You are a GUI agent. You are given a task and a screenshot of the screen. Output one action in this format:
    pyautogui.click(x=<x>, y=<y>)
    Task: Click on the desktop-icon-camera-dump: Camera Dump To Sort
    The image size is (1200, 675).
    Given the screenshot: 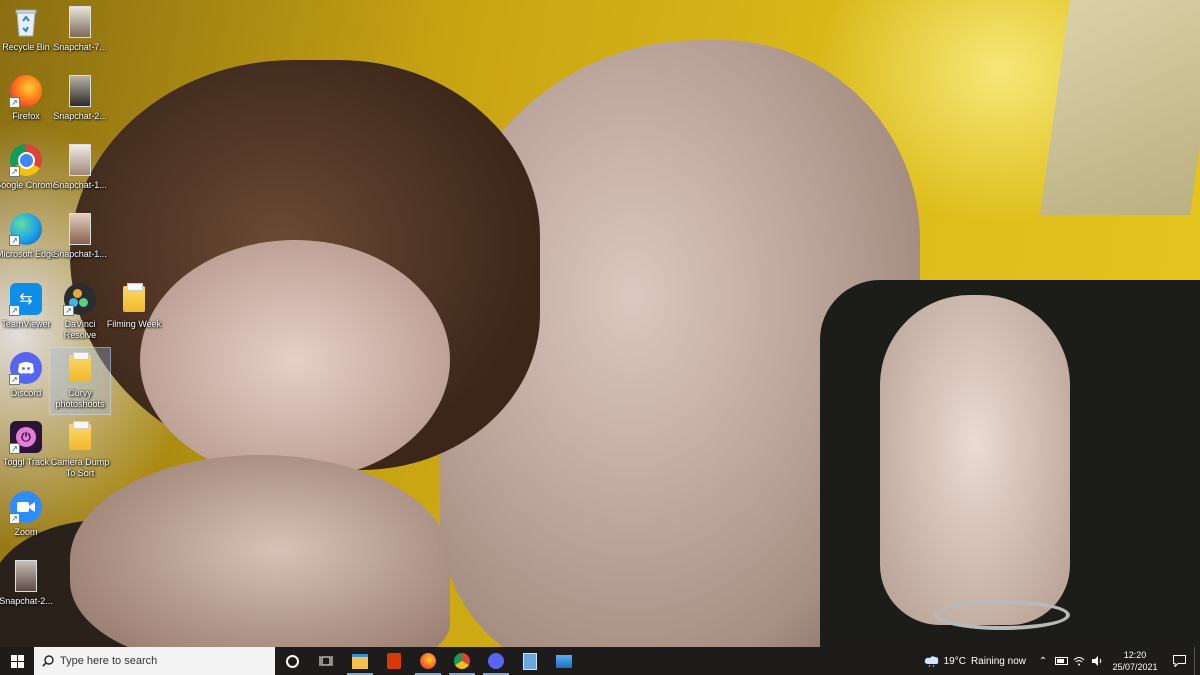 What is the action you would take?
    pyautogui.click(x=80, y=450)
    